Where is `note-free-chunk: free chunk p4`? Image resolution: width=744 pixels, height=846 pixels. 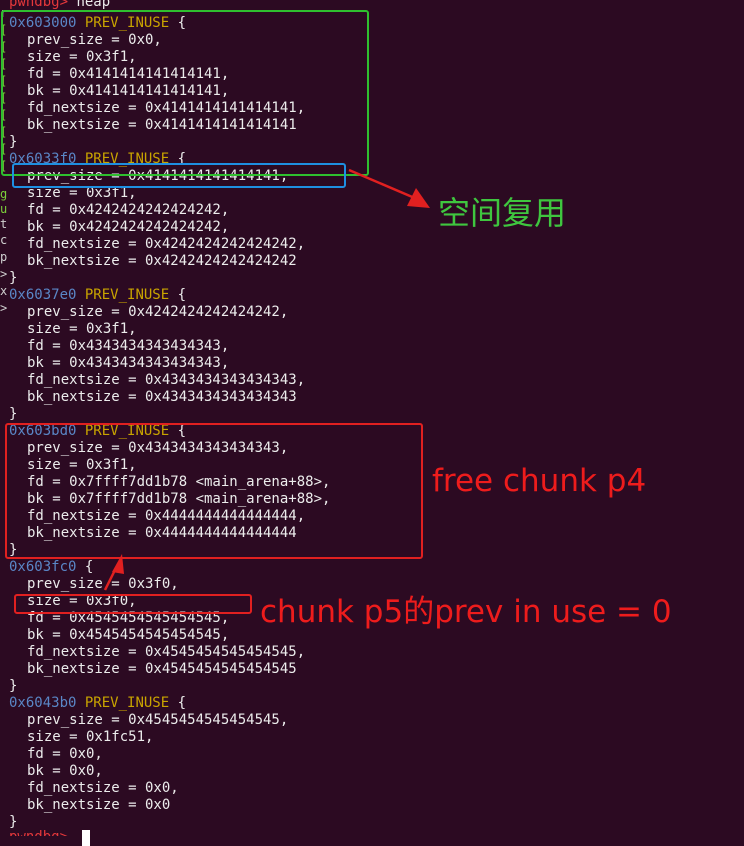 note-free-chunk: free chunk p4 is located at coordinates (539, 481).